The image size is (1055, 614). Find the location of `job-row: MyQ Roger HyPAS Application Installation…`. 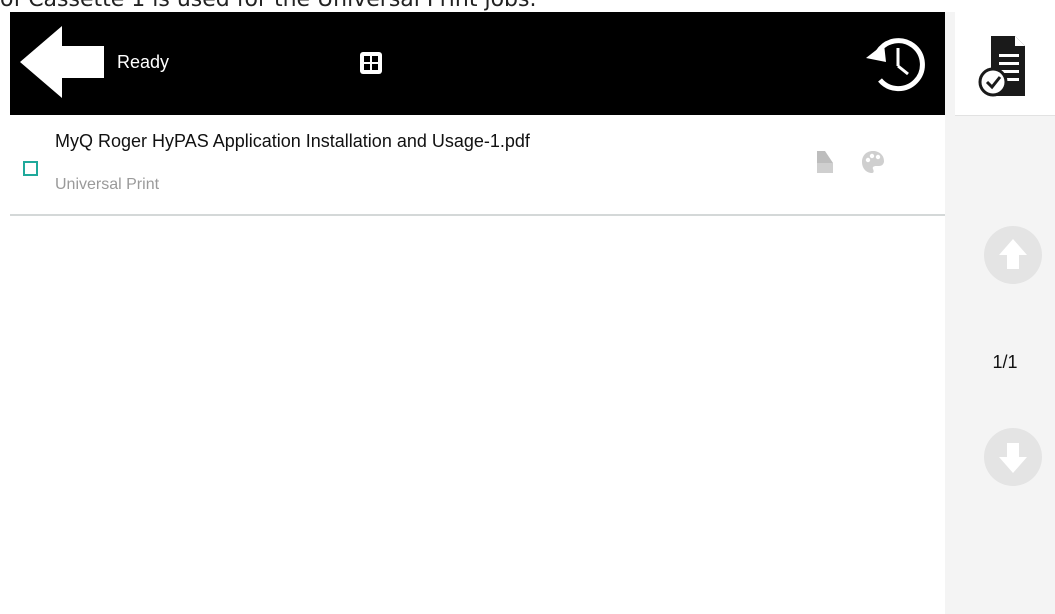

job-row: MyQ Roger HyPAS Application Installation… is located at coordinates (477, 165).